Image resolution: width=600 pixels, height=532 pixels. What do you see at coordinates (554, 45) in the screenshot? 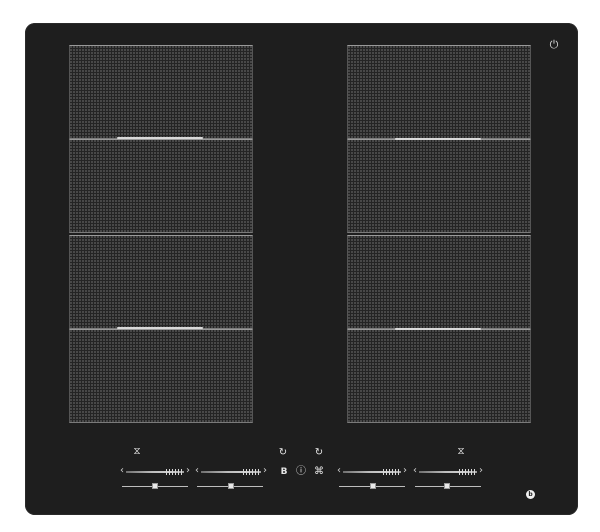
I see `power-icon: ⏻` at bounding box center [554, 45].